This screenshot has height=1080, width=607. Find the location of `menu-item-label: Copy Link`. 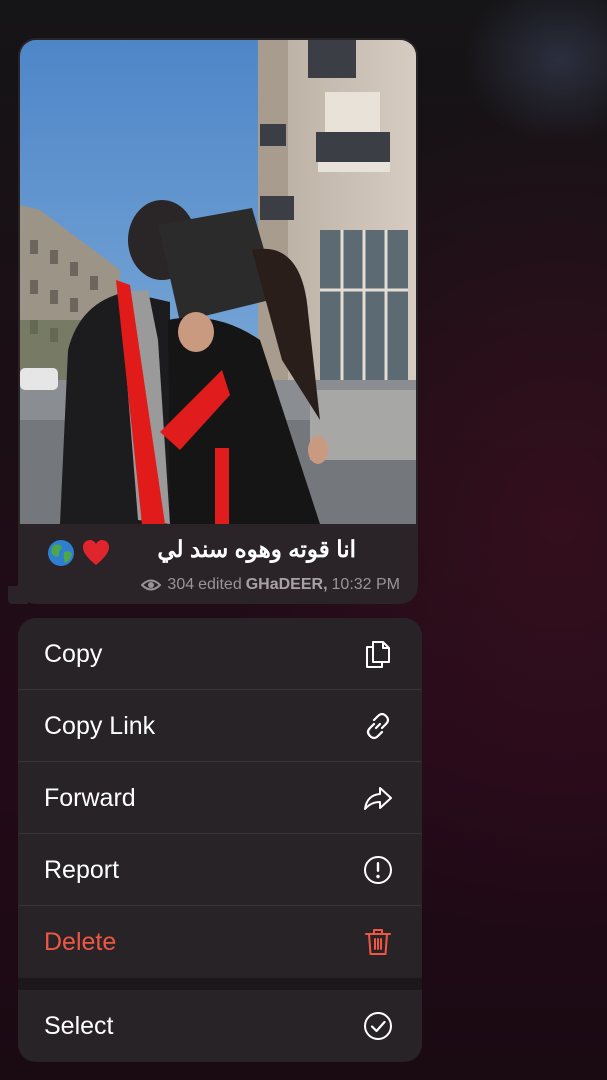

menu-item-label: Copy Link is located at coordinates (100, 726).